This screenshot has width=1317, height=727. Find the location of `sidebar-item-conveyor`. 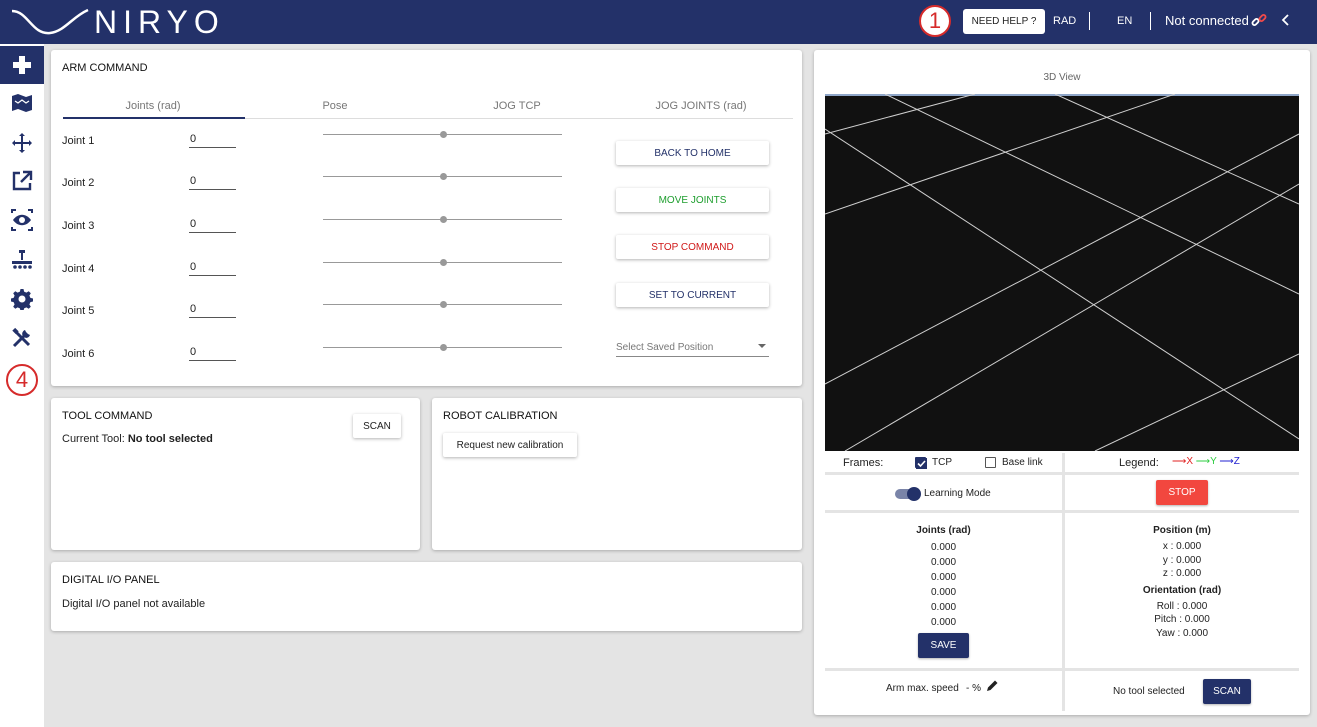

sidebar-item-conveyor is located at coordinates (22, 259).